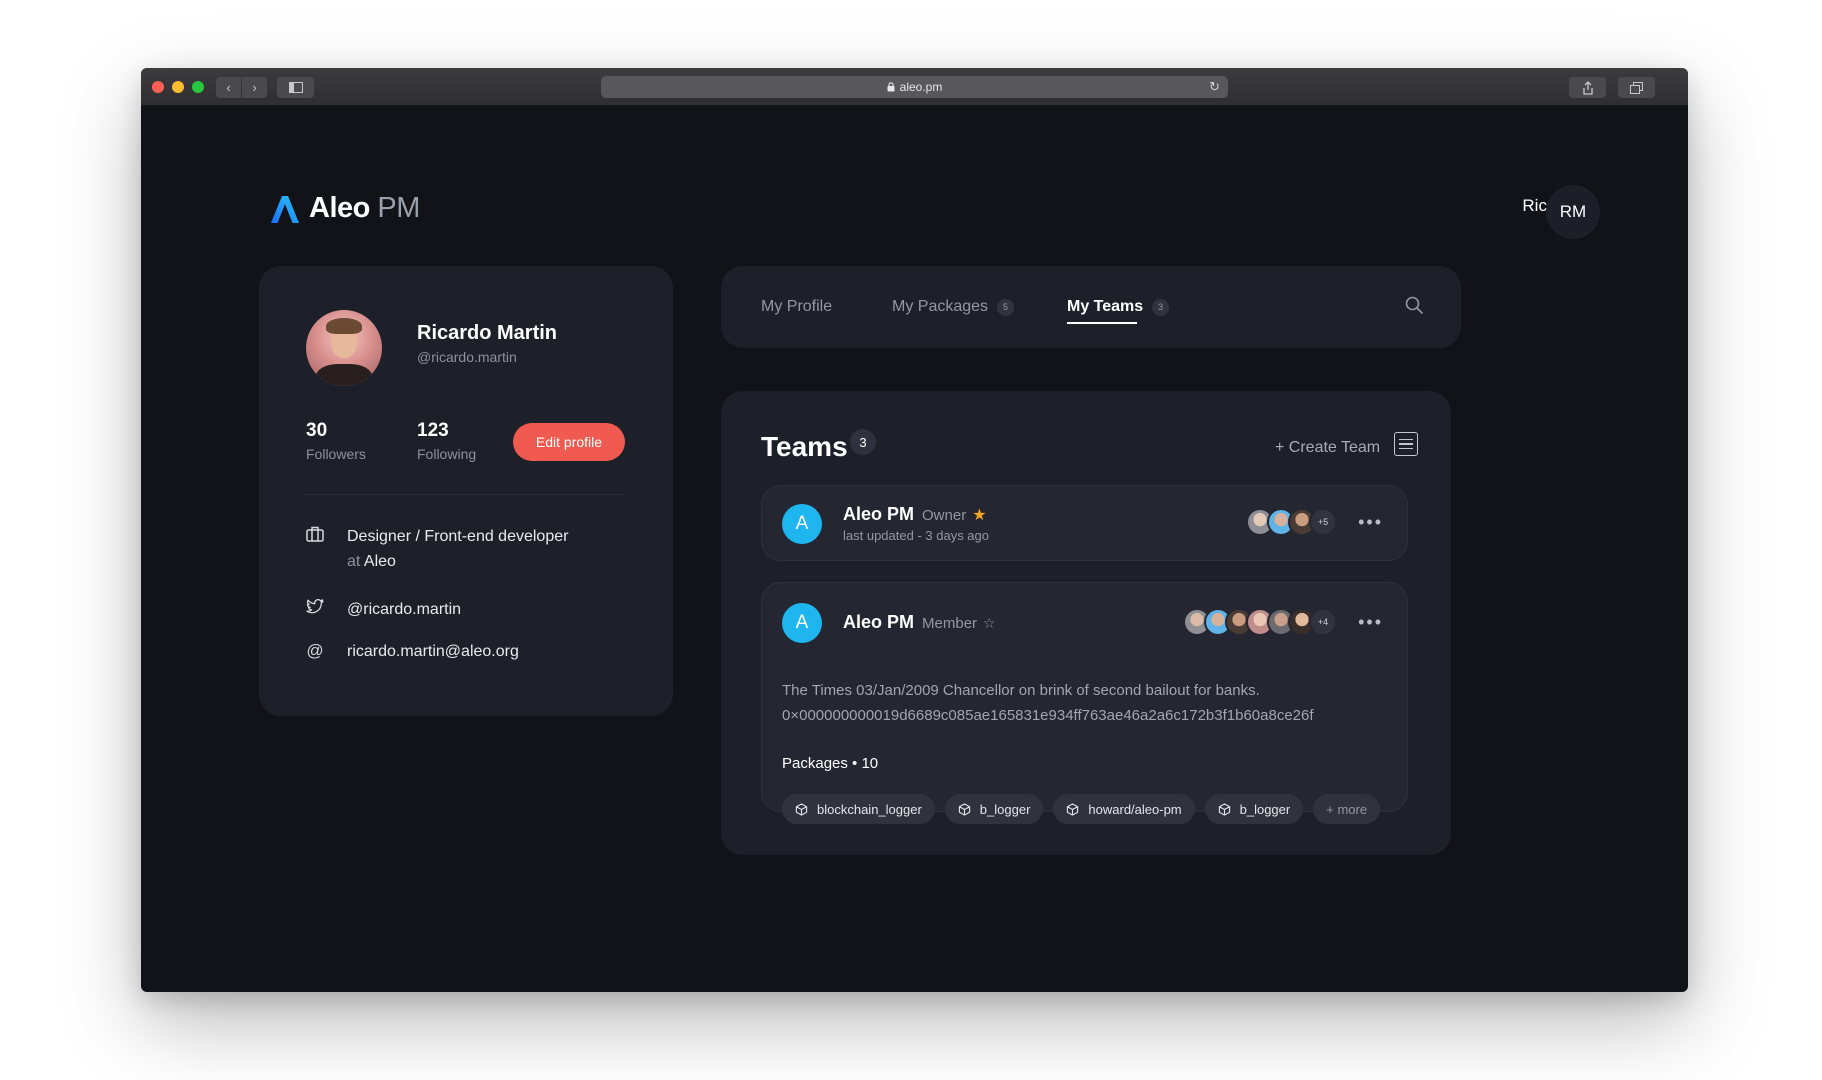 The image size is (1822, 1080). What do you see at coordinates (433, 430) in the screenshot?
I see `following-count: 123` at bounding box center [433, 430].